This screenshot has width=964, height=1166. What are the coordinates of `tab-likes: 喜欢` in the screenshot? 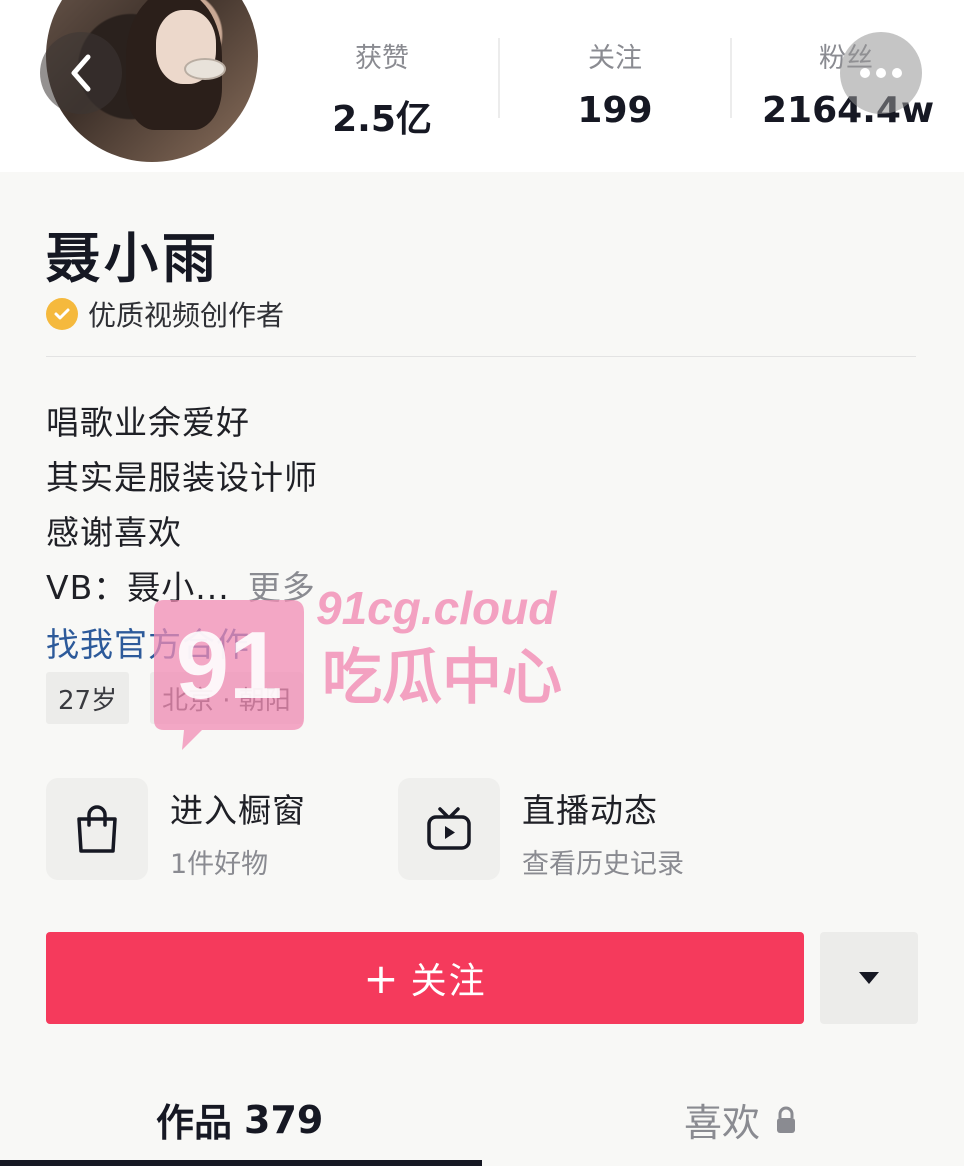 It's located at (741, 1119).